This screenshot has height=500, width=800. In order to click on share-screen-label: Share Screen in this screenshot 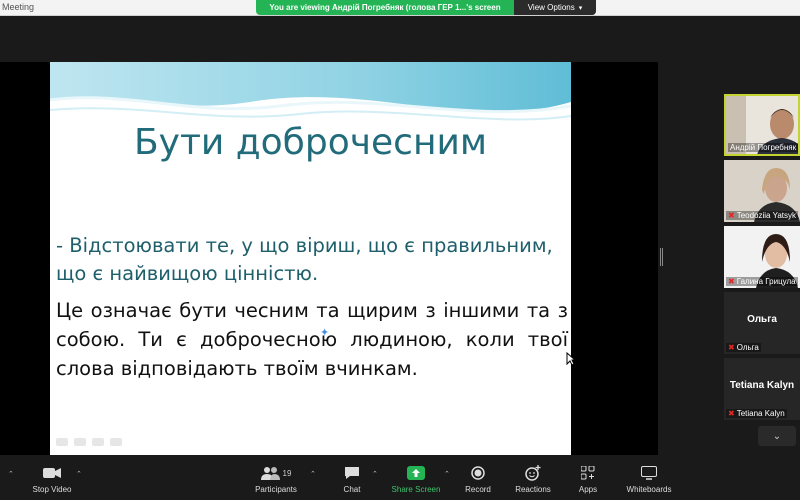, I will do `click(416, 489)`.